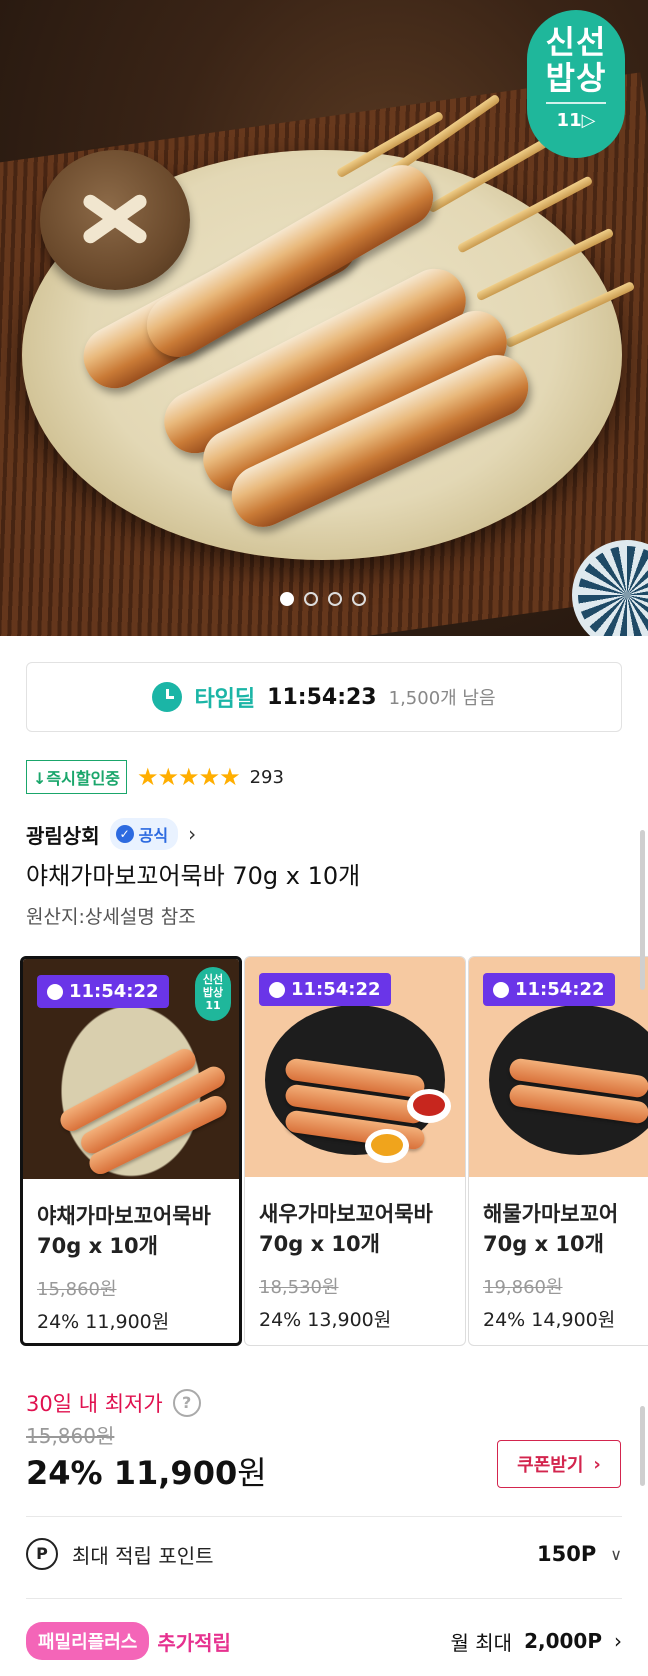 This screenshot has height=1676, width=648. What do you see at coordinates (481, 1642) in the screenshot?
I see `monthly-max-label: 월 최대` at bounding box center [481, 1642].